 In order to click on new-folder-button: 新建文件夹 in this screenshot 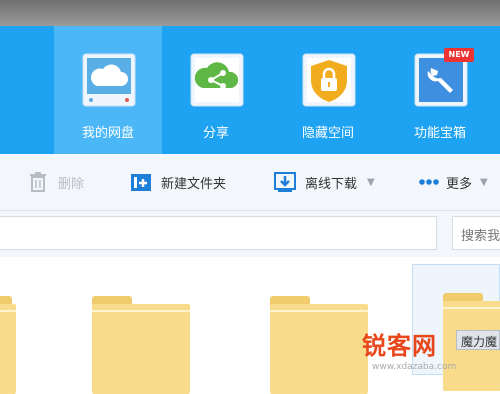, I will do `click(178, 182)`.